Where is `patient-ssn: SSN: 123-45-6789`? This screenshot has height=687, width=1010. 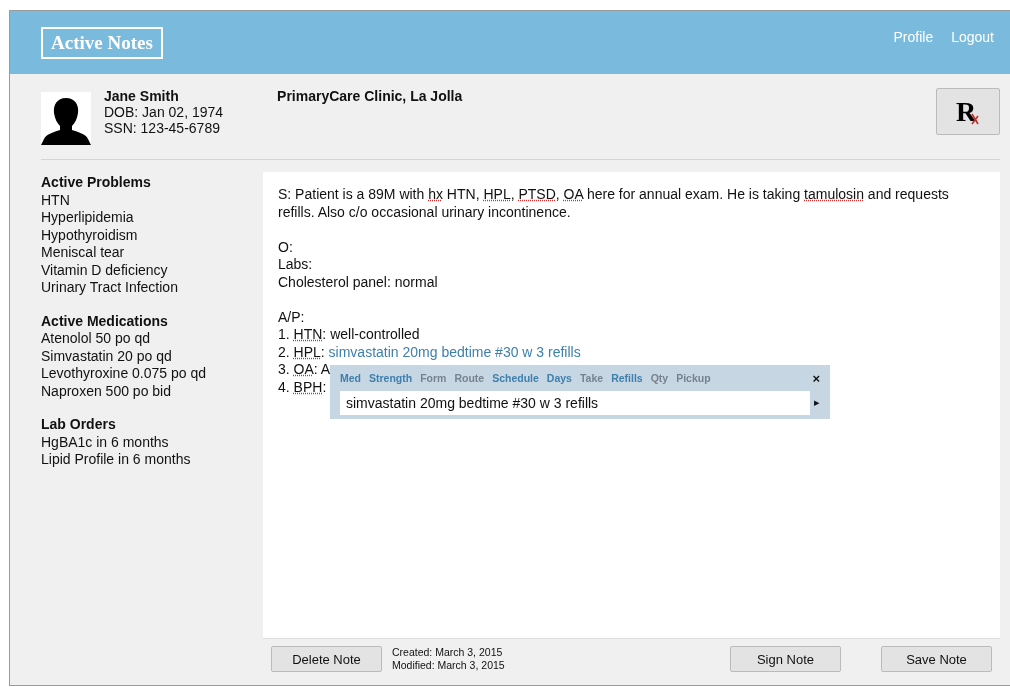 patient-ssn: SSN: 123-45-6789 is located at coordinates (162, 128).